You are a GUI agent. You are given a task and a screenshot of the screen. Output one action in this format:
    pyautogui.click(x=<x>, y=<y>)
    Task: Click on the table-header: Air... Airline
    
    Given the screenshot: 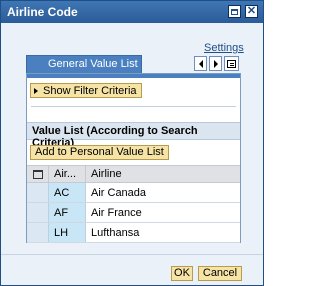 What is the action you would take?
    pyautogui.click(x=133, y=174)
    